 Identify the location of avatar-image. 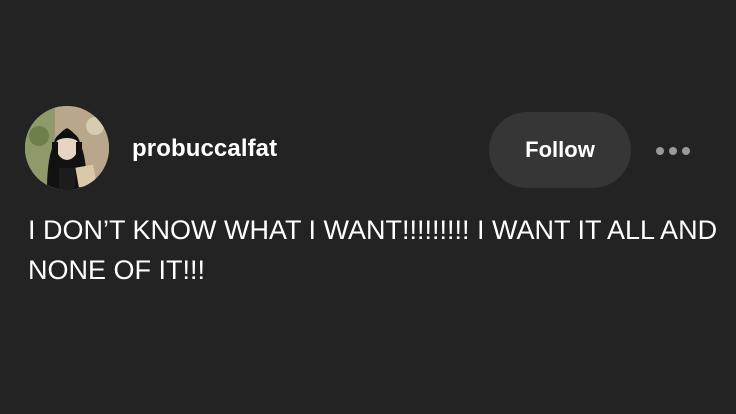
(67, 148).